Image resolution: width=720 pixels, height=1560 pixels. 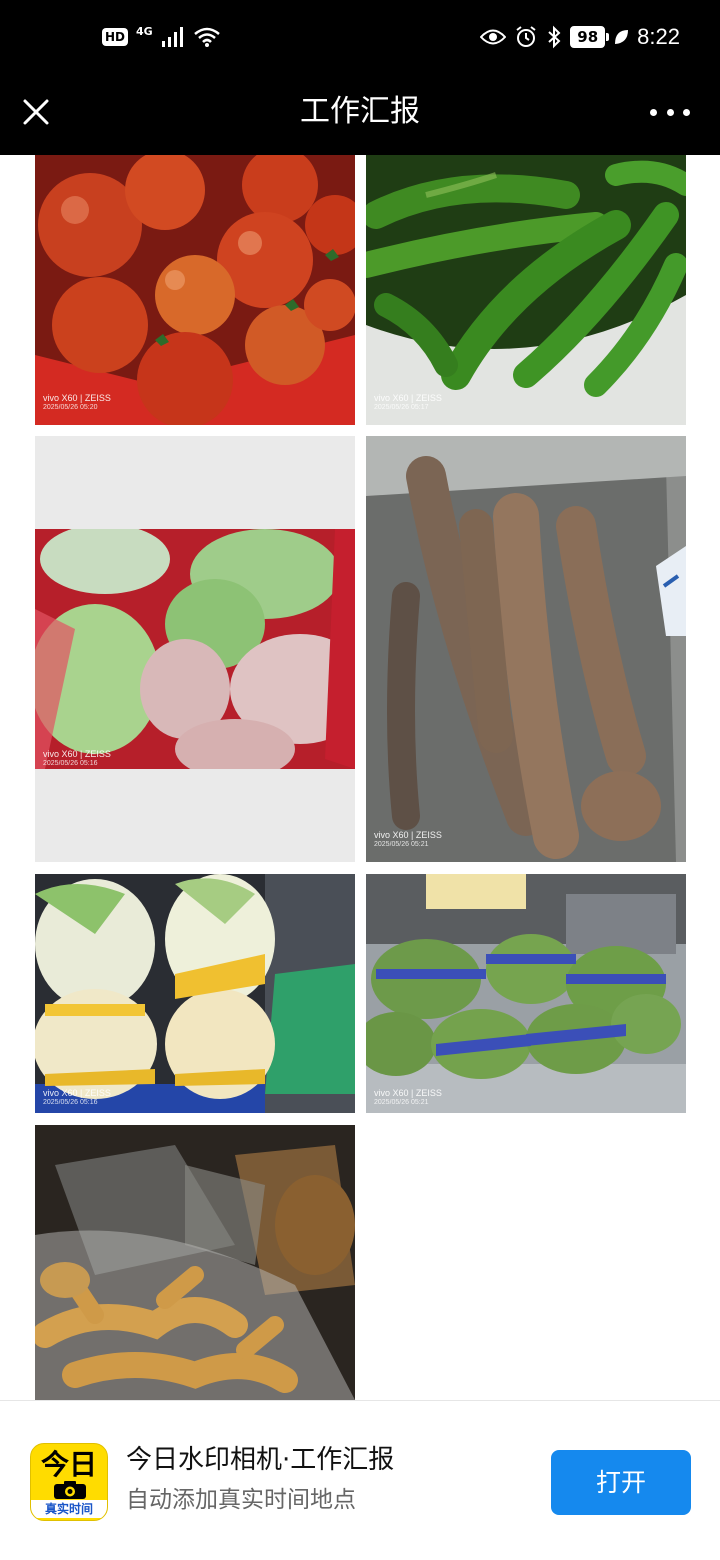 What do you see at coordinates (526, 290) in the screenshot?
I see `photo-green-peppers: vivo X60 | ZEISS 2025/05/26 05:17` at bounding box center [526, 290].